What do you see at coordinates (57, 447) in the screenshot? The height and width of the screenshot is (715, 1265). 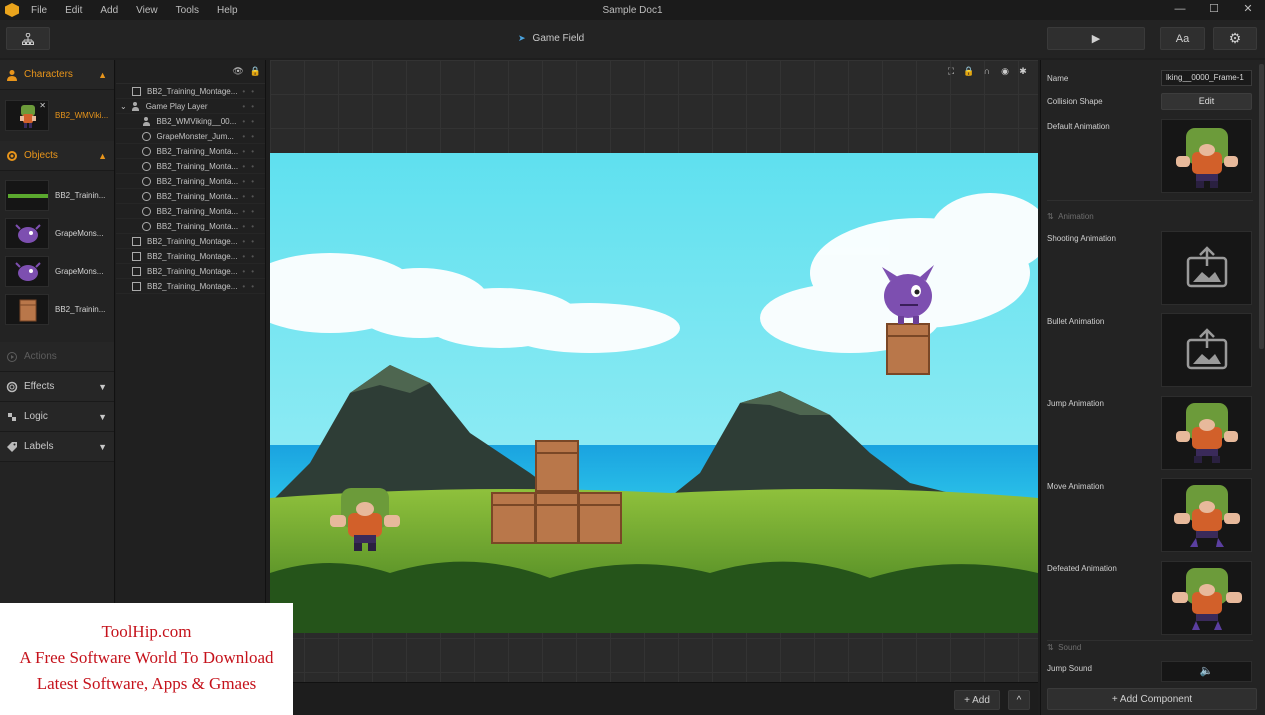 I see `labels-section-header: Labels ▼` at bounding box center [57, 447].